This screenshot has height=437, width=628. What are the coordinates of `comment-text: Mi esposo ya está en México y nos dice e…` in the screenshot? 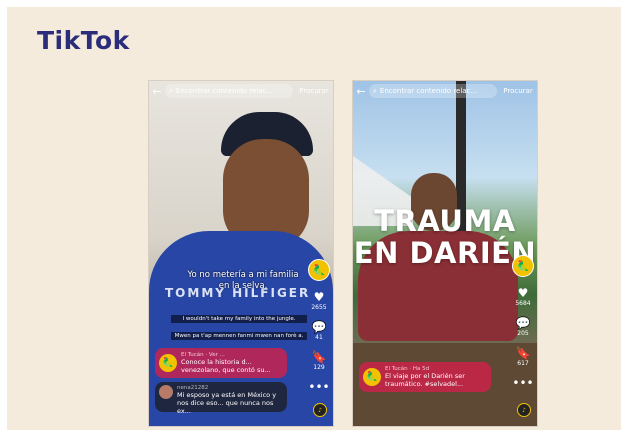 It's located at (227, 403).